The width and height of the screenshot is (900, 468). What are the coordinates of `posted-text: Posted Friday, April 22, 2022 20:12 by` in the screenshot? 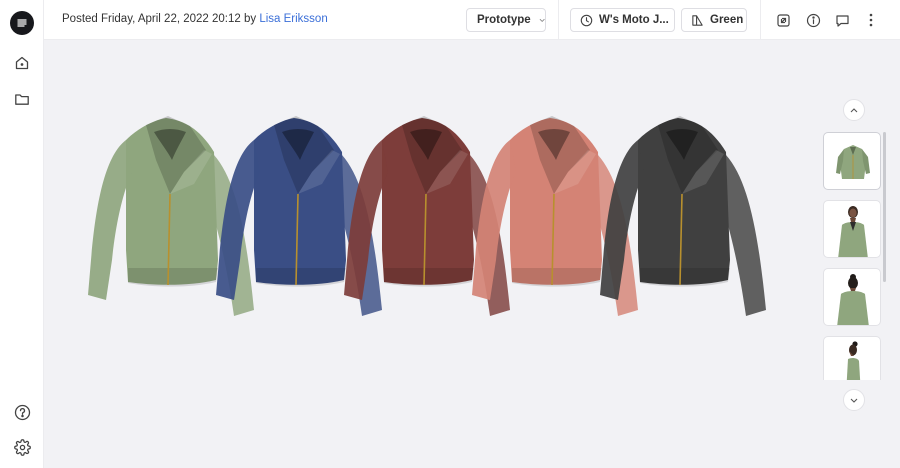 It's located at (161, 19).